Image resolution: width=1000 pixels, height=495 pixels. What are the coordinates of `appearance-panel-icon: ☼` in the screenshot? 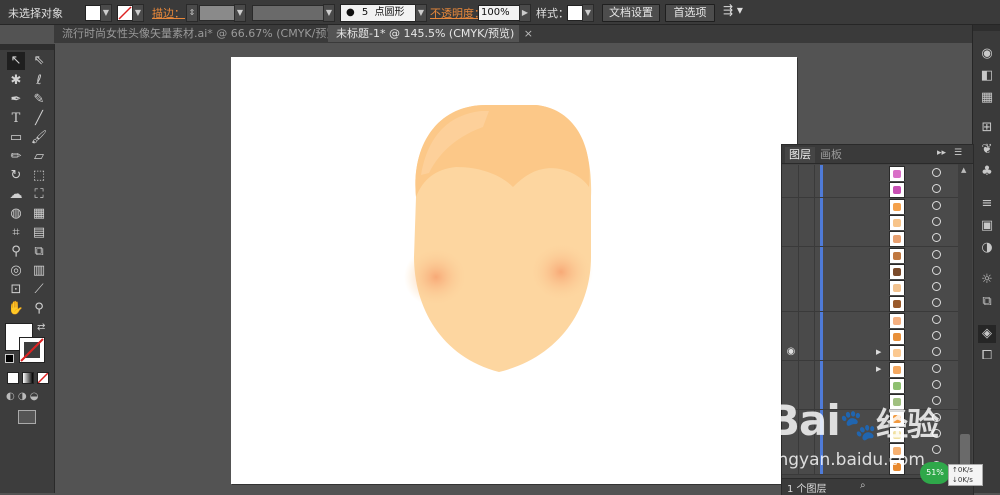 It's located at (987, 280).